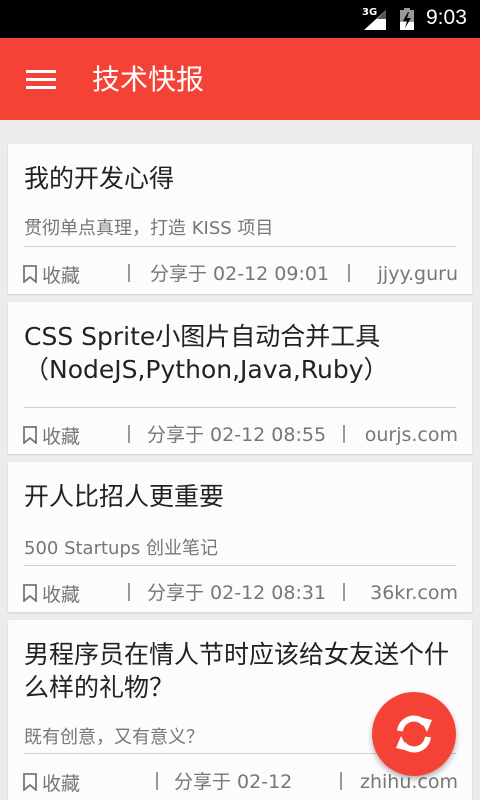 The image size is (480, 800). What do you see at coordinates (411, 435) in the screenshot?
I see `article-source: ourjs.com` at bounding box center [411, 435].